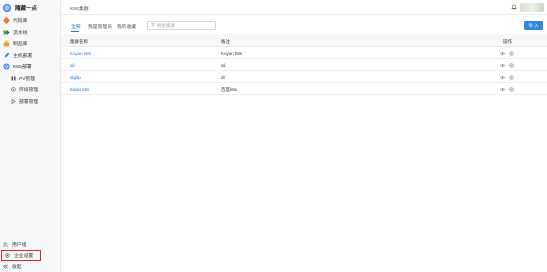  I want to click on sidebar-item-label: 用户组, so click(19, 245).